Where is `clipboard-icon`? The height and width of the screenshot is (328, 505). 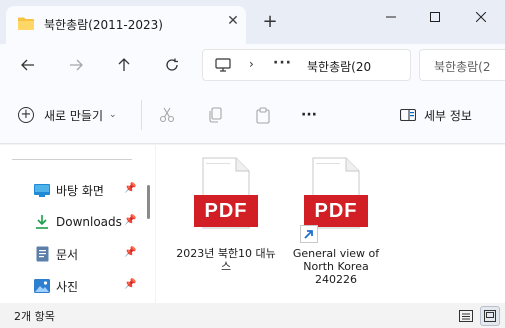 clipboard-icon is located at coordinates (263, 115).